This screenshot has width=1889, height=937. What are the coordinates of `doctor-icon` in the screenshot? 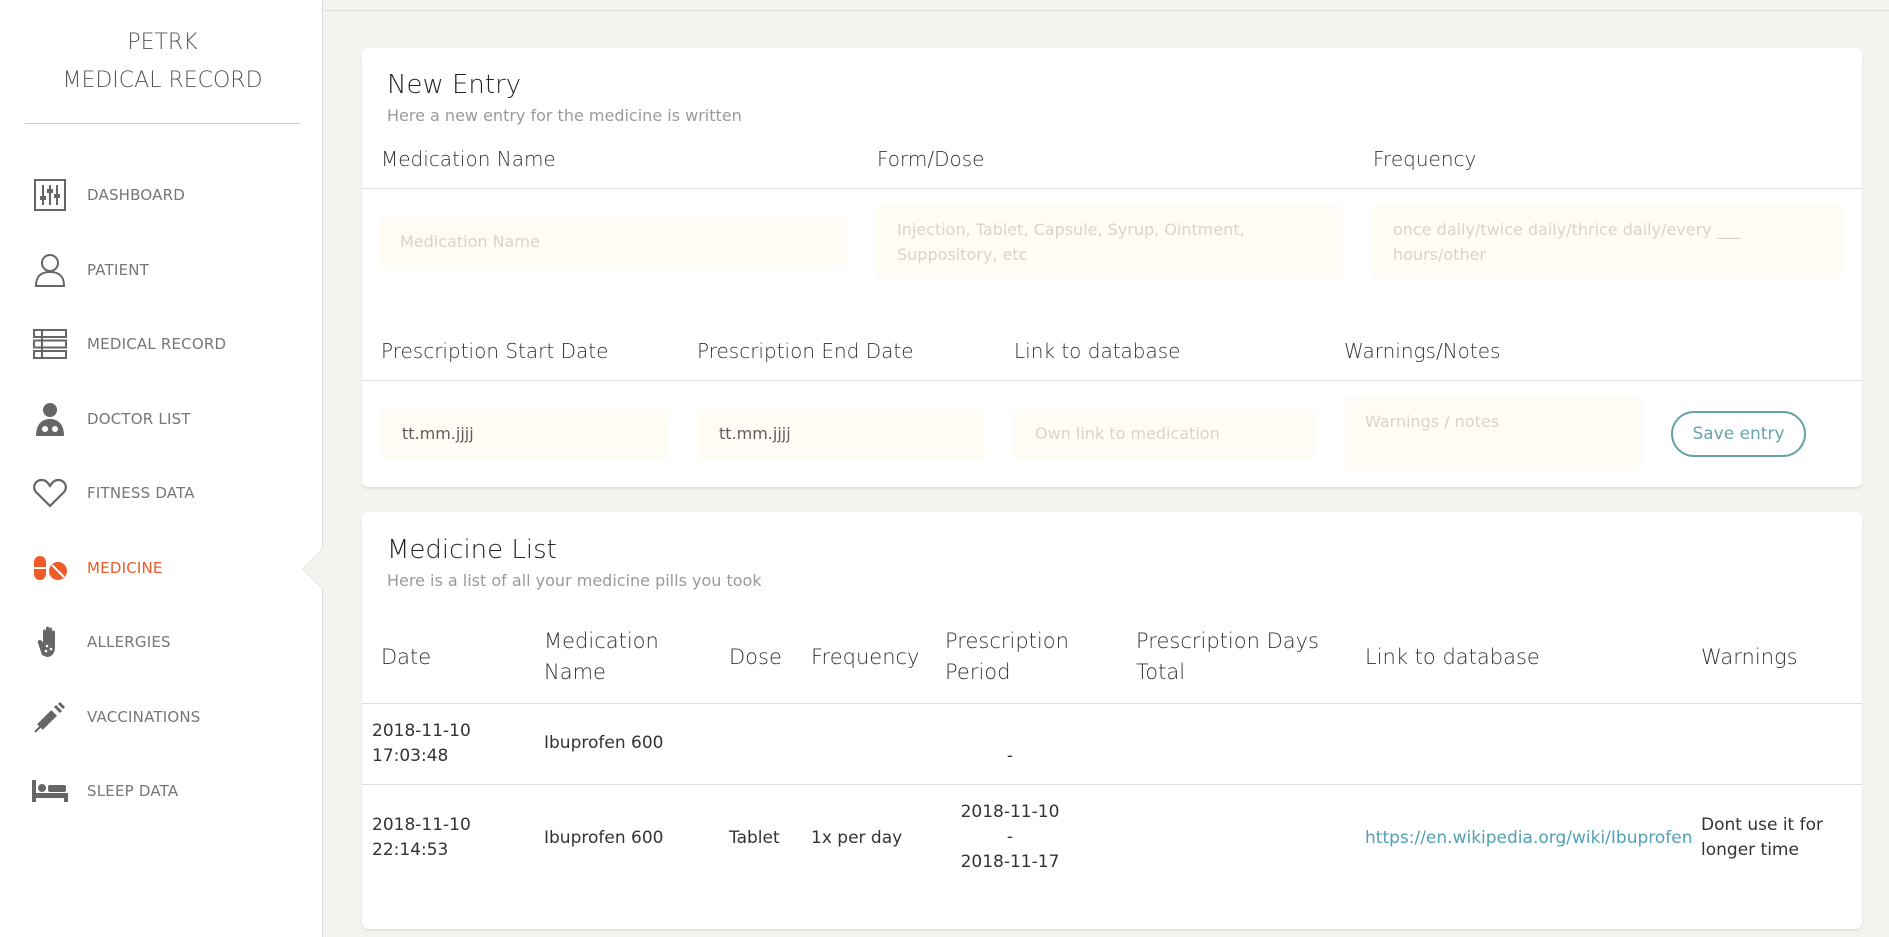 It's located at (50, 419).